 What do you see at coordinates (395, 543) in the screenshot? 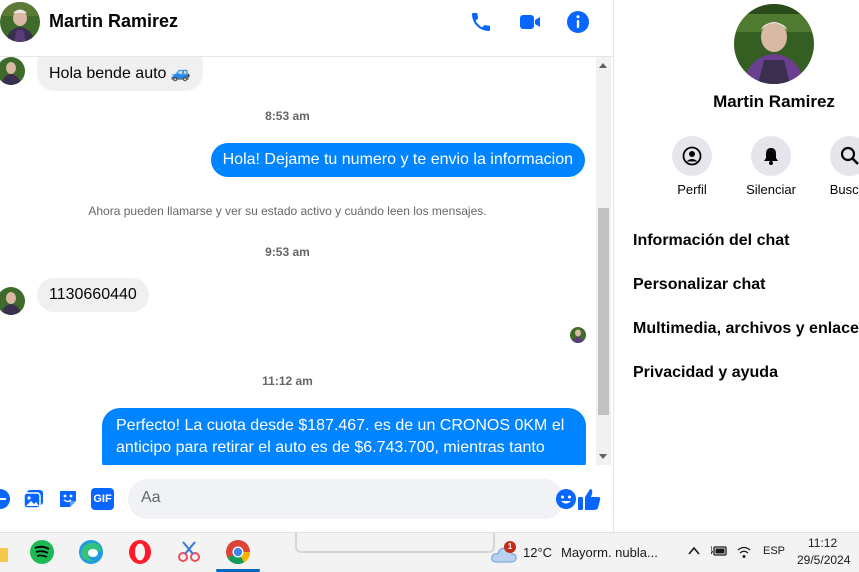
I see `window-preview-edge` at bounding box center [395, 543].